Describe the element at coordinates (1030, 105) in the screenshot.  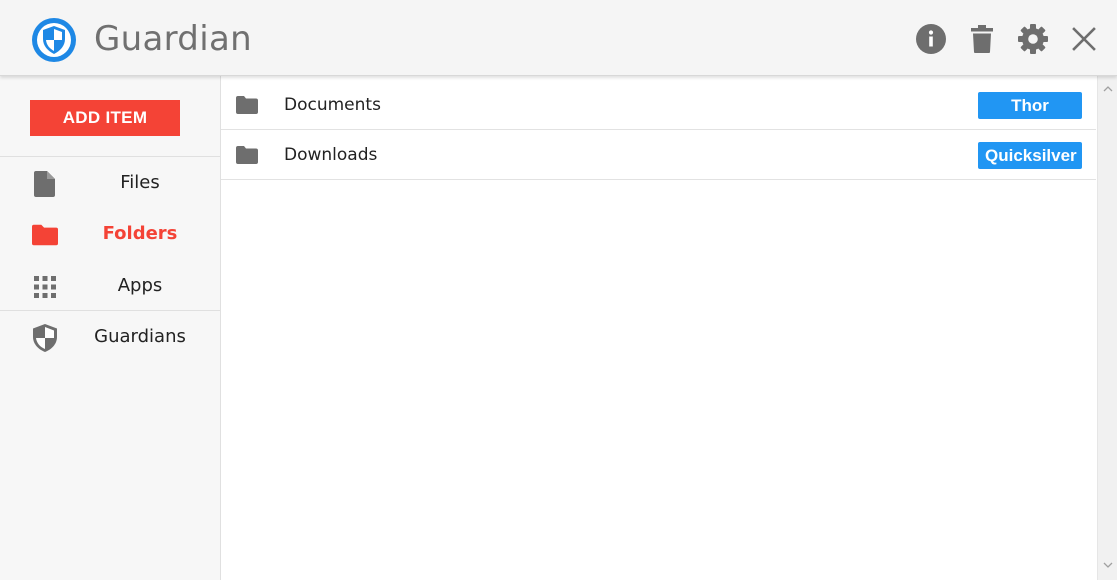
I see `guardian-badge: Thor` at that location.